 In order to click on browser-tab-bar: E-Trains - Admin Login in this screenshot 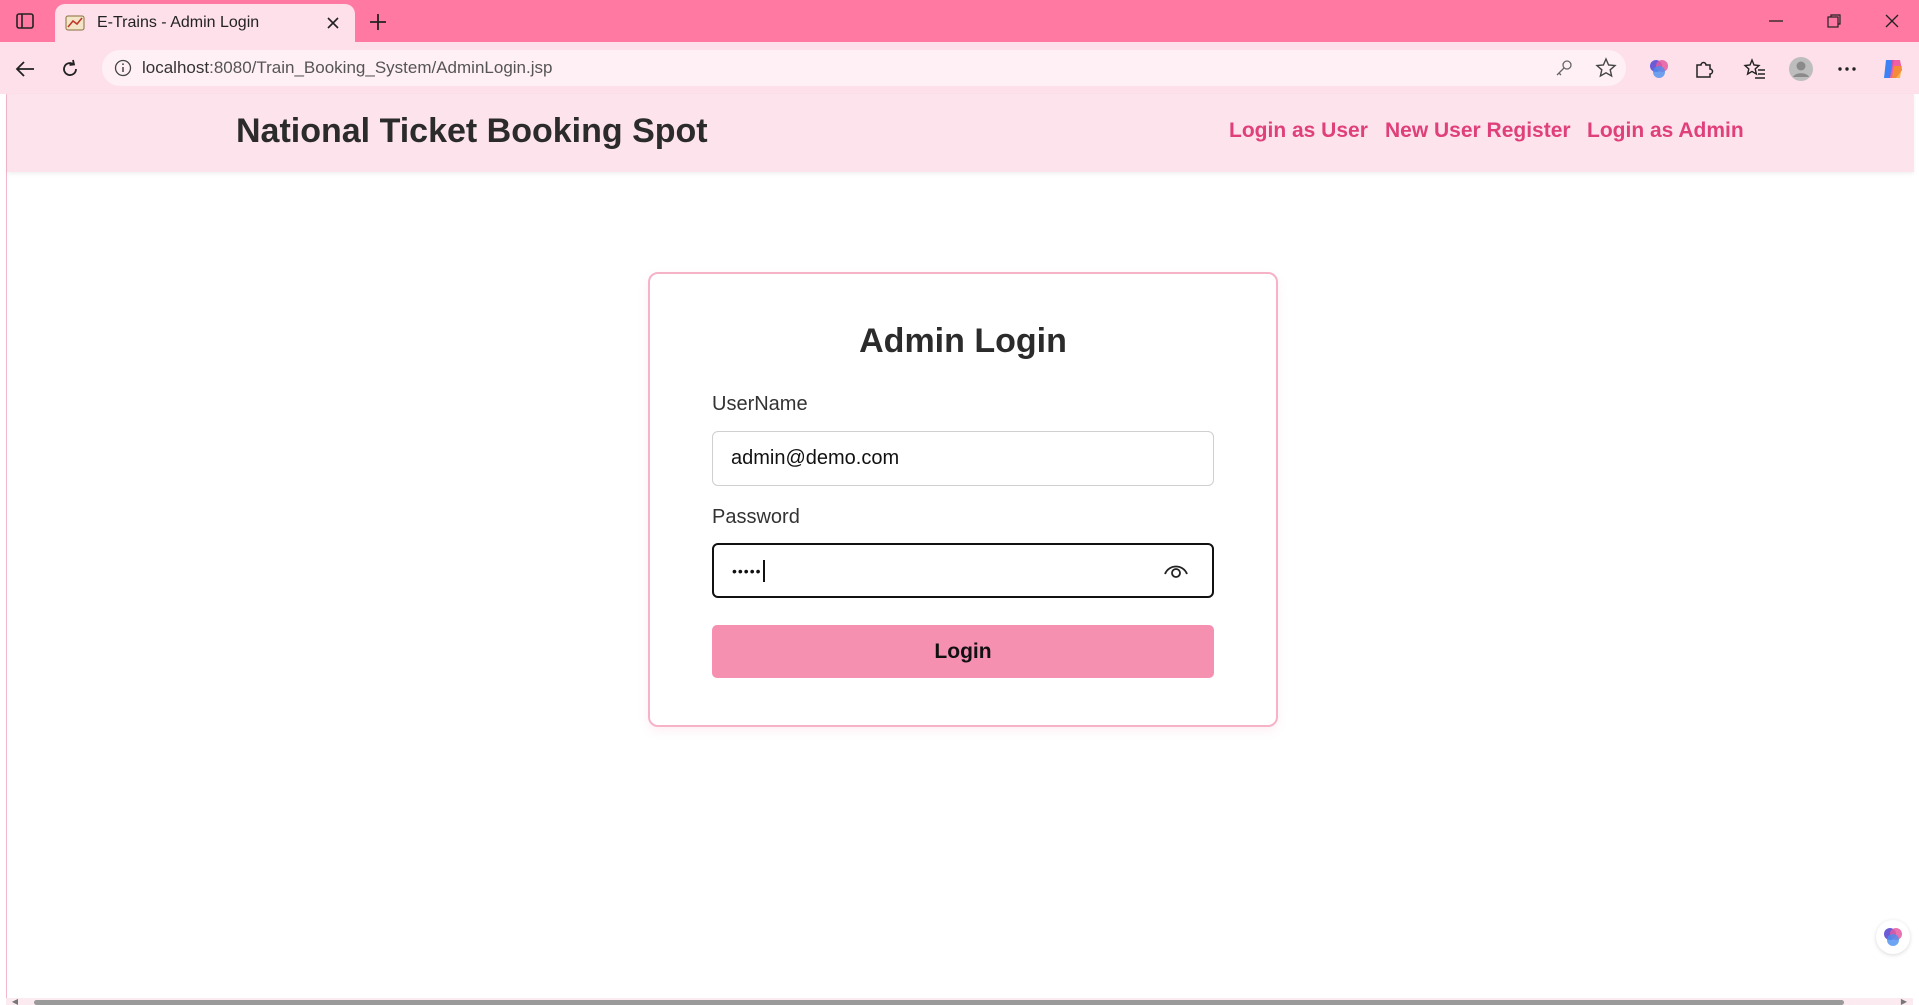, I will do `click(959, 21)`.